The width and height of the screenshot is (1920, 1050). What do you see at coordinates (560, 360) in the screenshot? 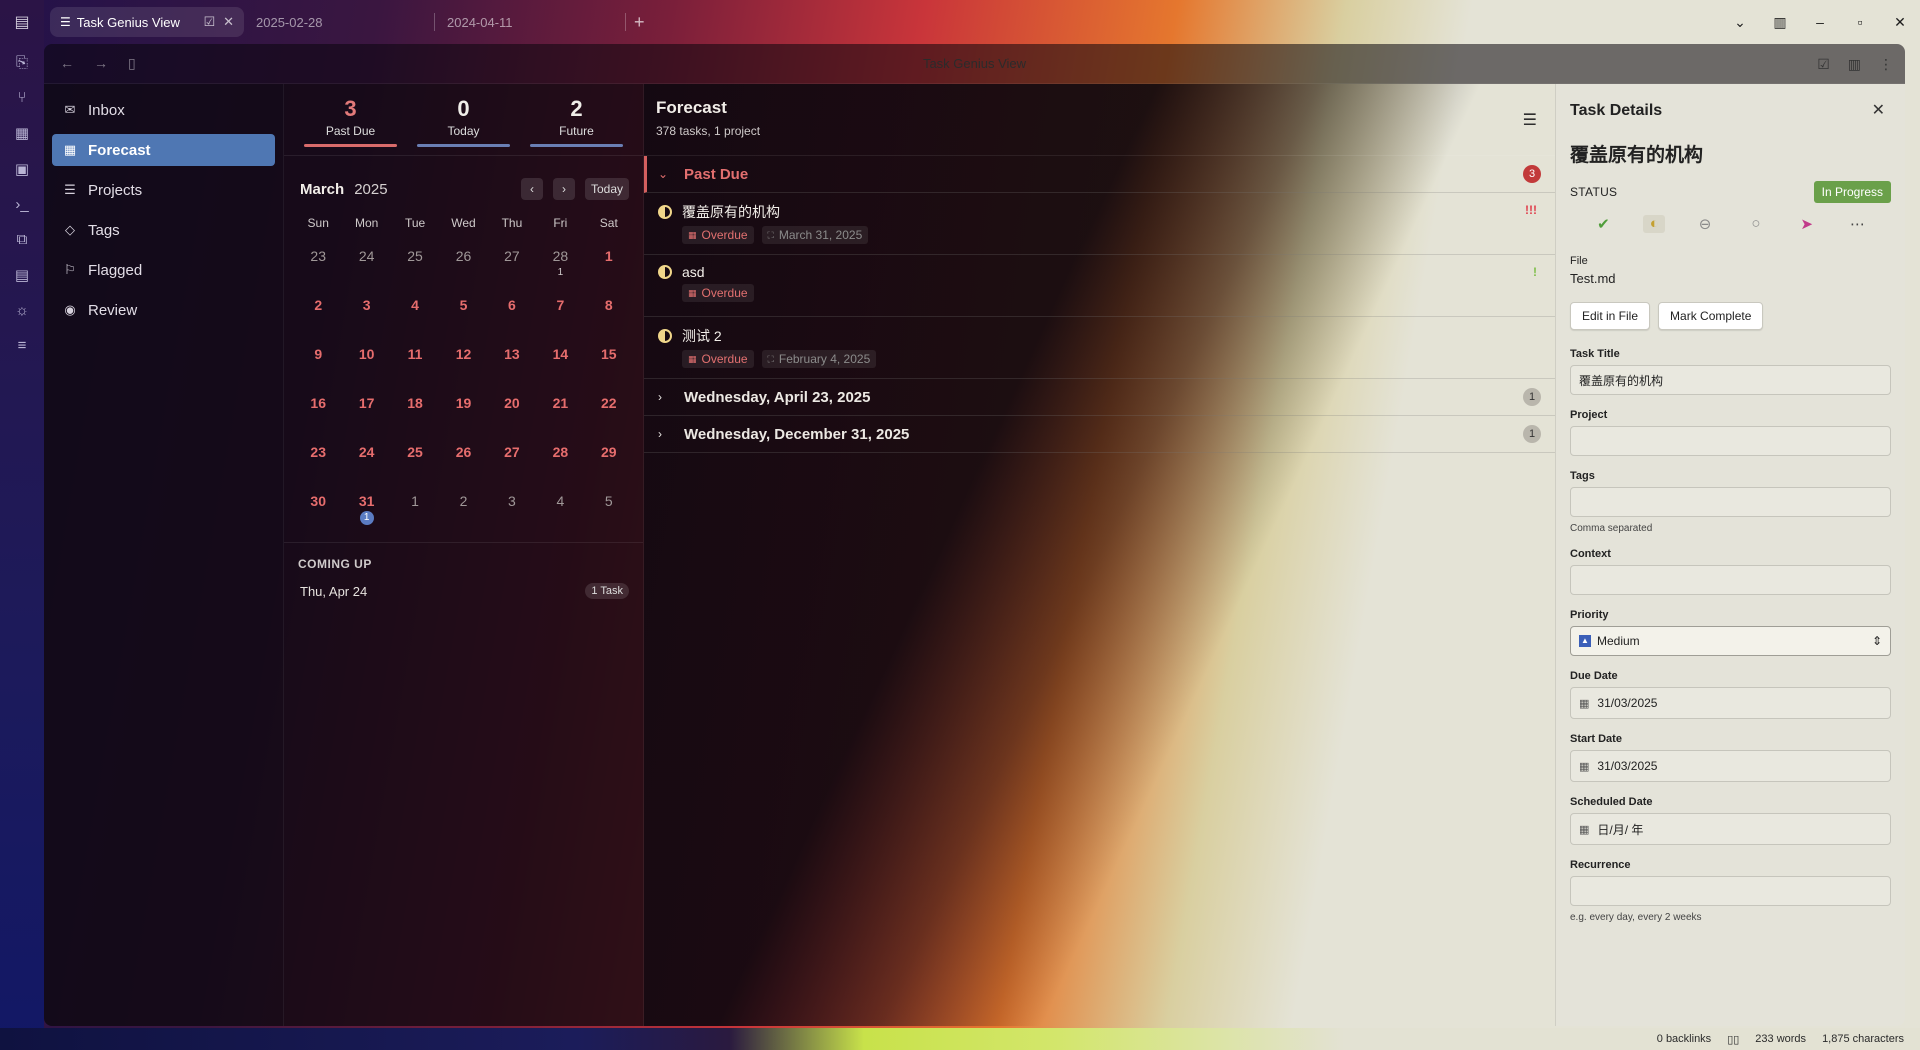
I see `calendar-day: 14` at bounding box center [560, 360].